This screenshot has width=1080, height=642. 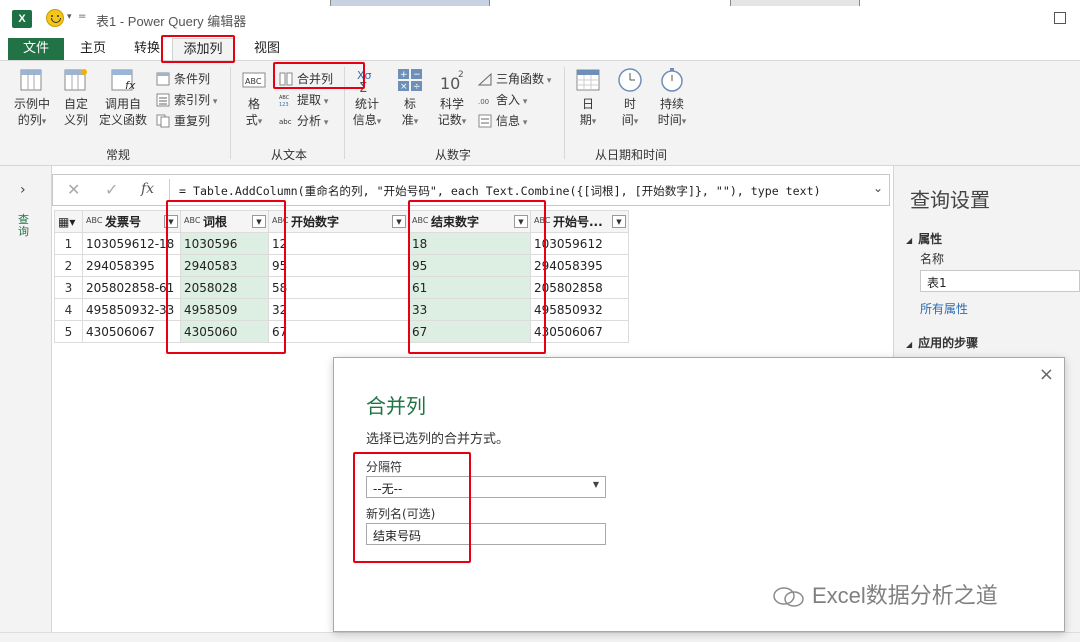 I want to click on invoke-custom-function-button: fx 调用自 定义函数, so click(x=123, y=97).